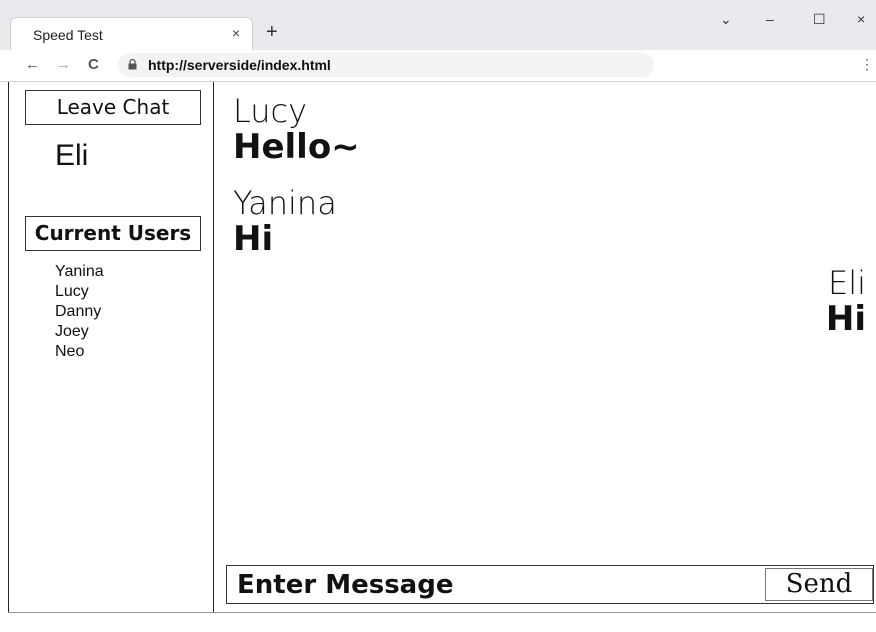 The height and width of the screenshot is (632, 876). Describe the element at coordinates (72, 291) in the screenshot. I see `list-item: Lucy` at that location.